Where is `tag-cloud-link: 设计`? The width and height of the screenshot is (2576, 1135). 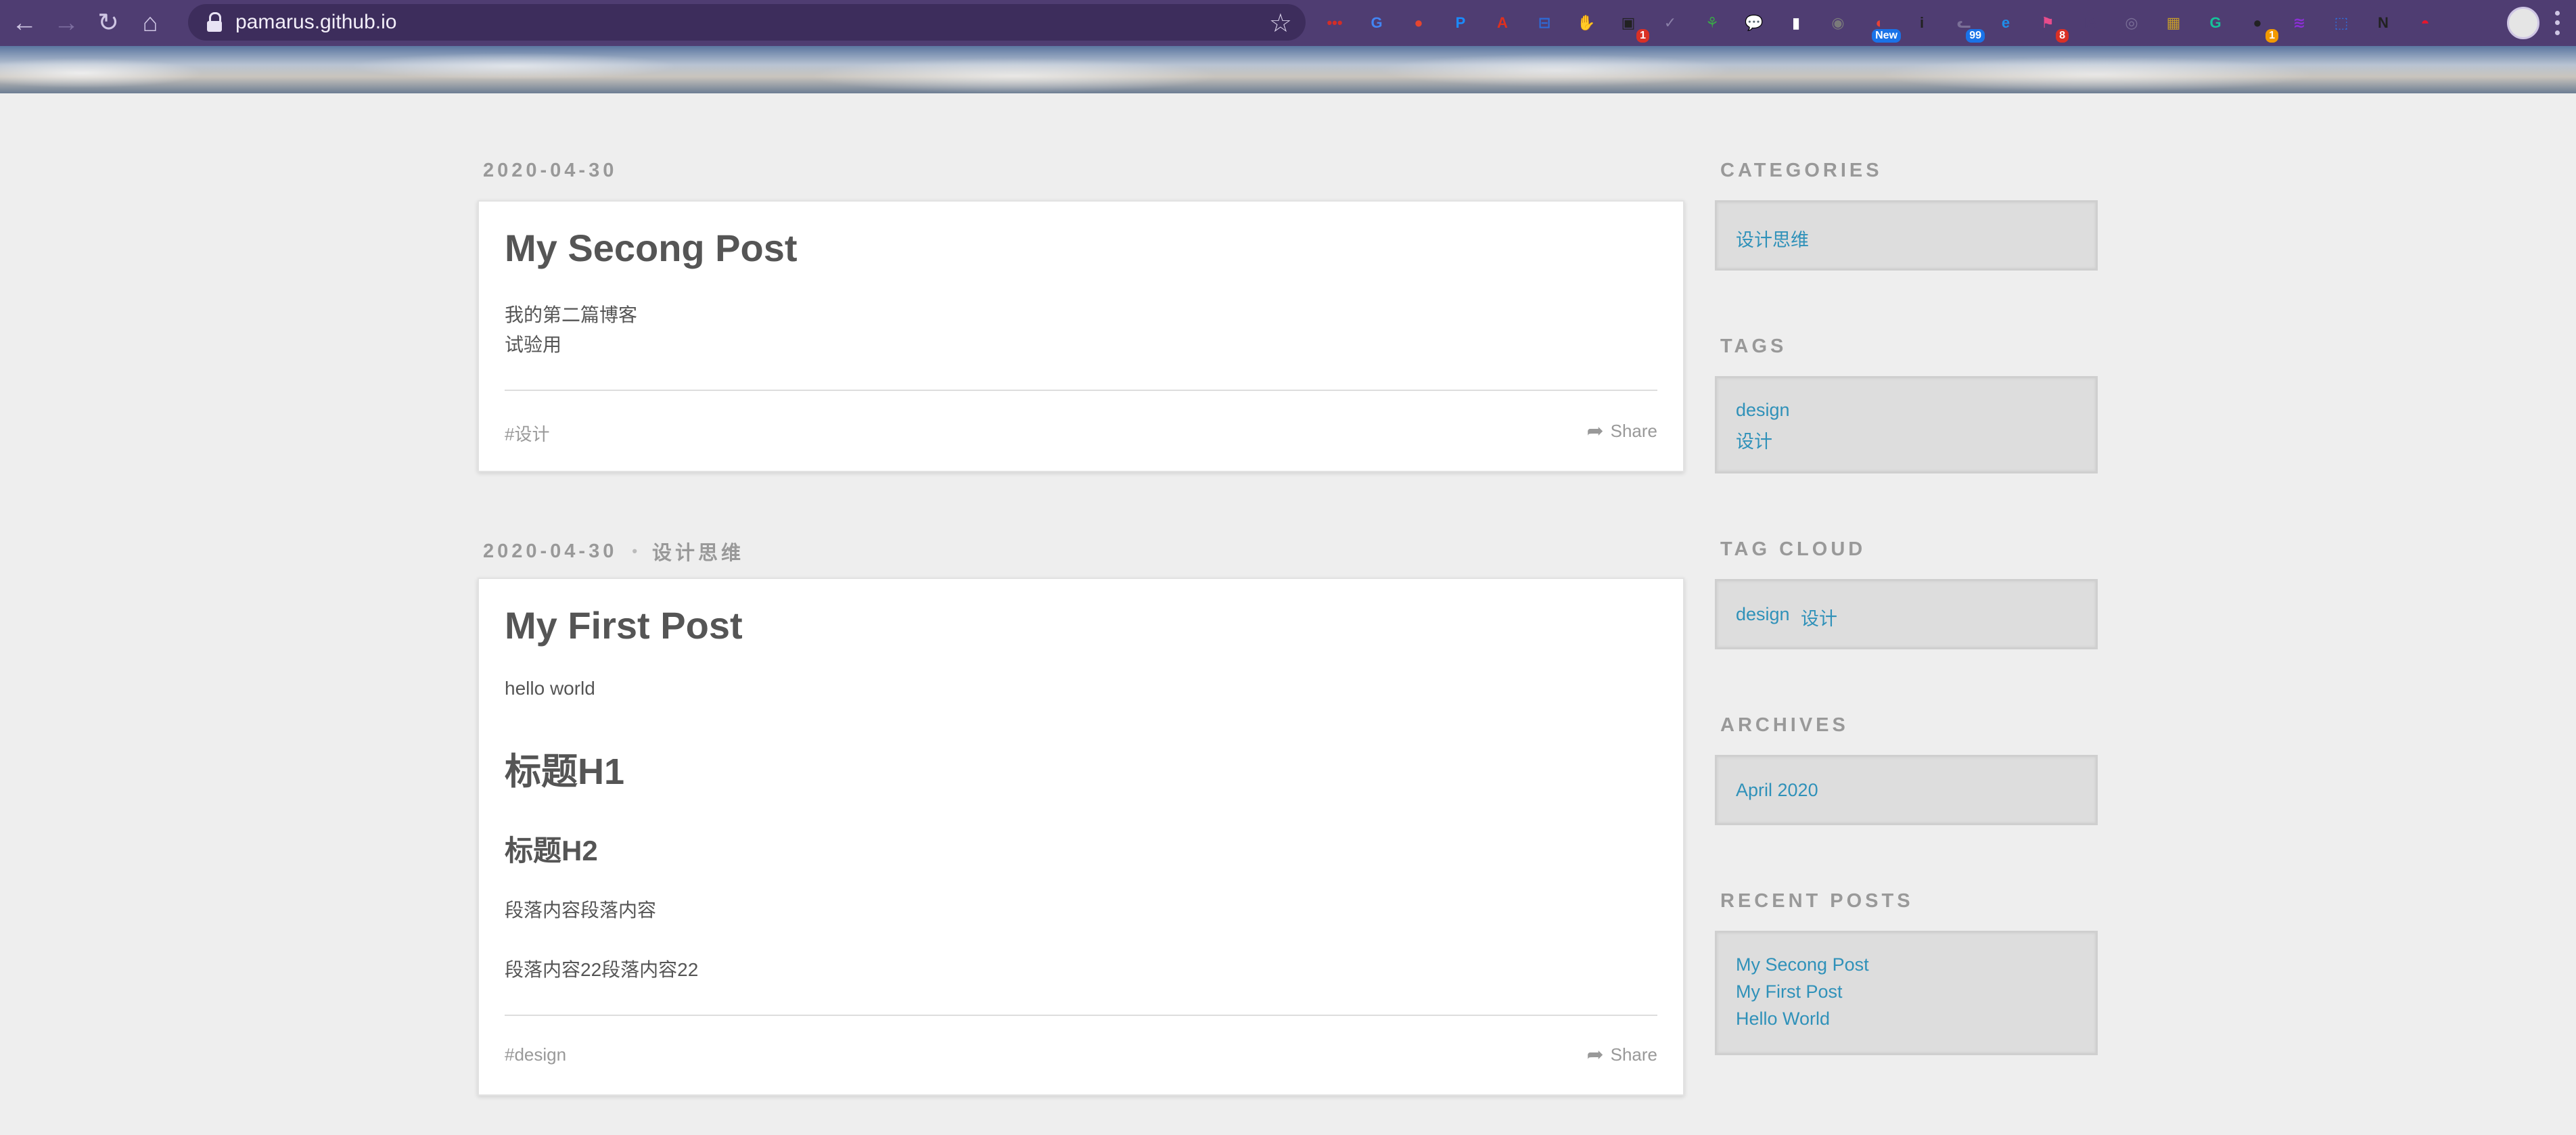 tag-cloud-link: 设计 is located at coordinates (1819, 617).